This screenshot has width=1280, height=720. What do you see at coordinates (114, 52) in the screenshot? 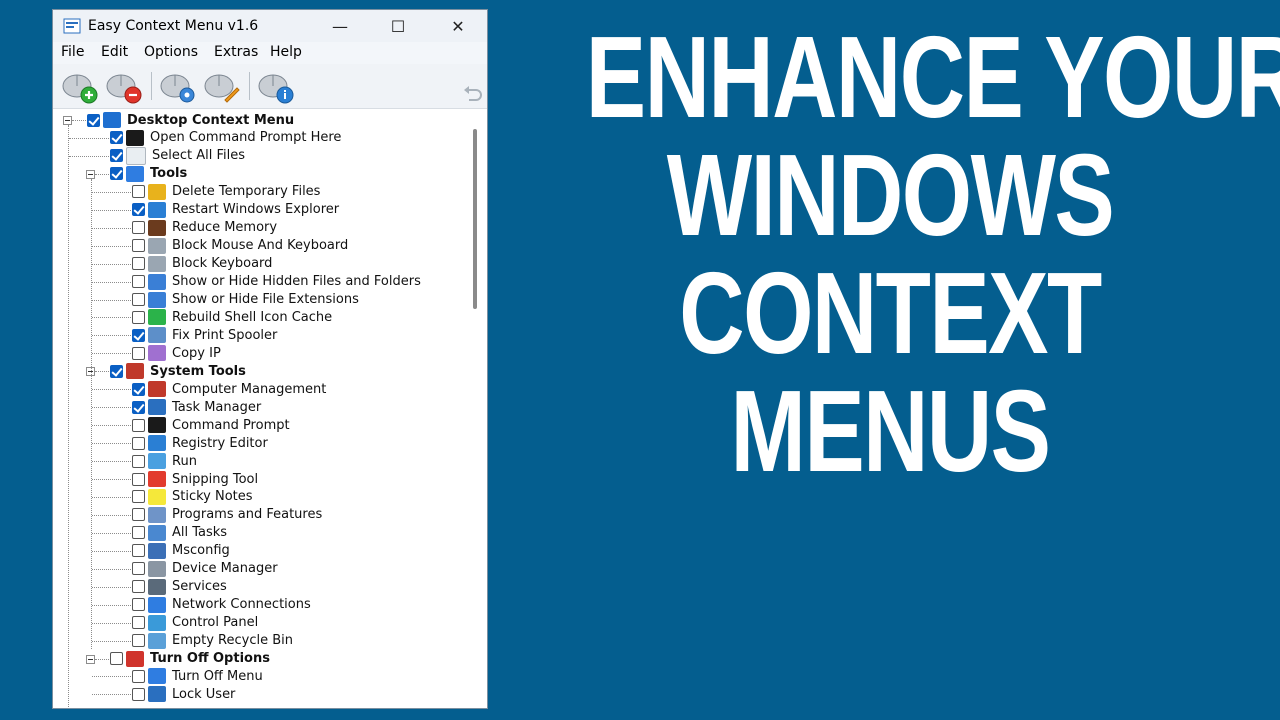
I see `menu-edit: Edit` at bounding box center [114, 52].